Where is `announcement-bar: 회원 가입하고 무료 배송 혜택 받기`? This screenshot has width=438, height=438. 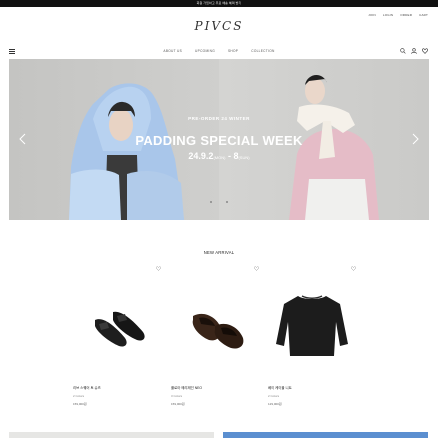
announcement-bar: 회원 가입하고 무료 배송 혜택 받기 is located at coordinates (219, 3).